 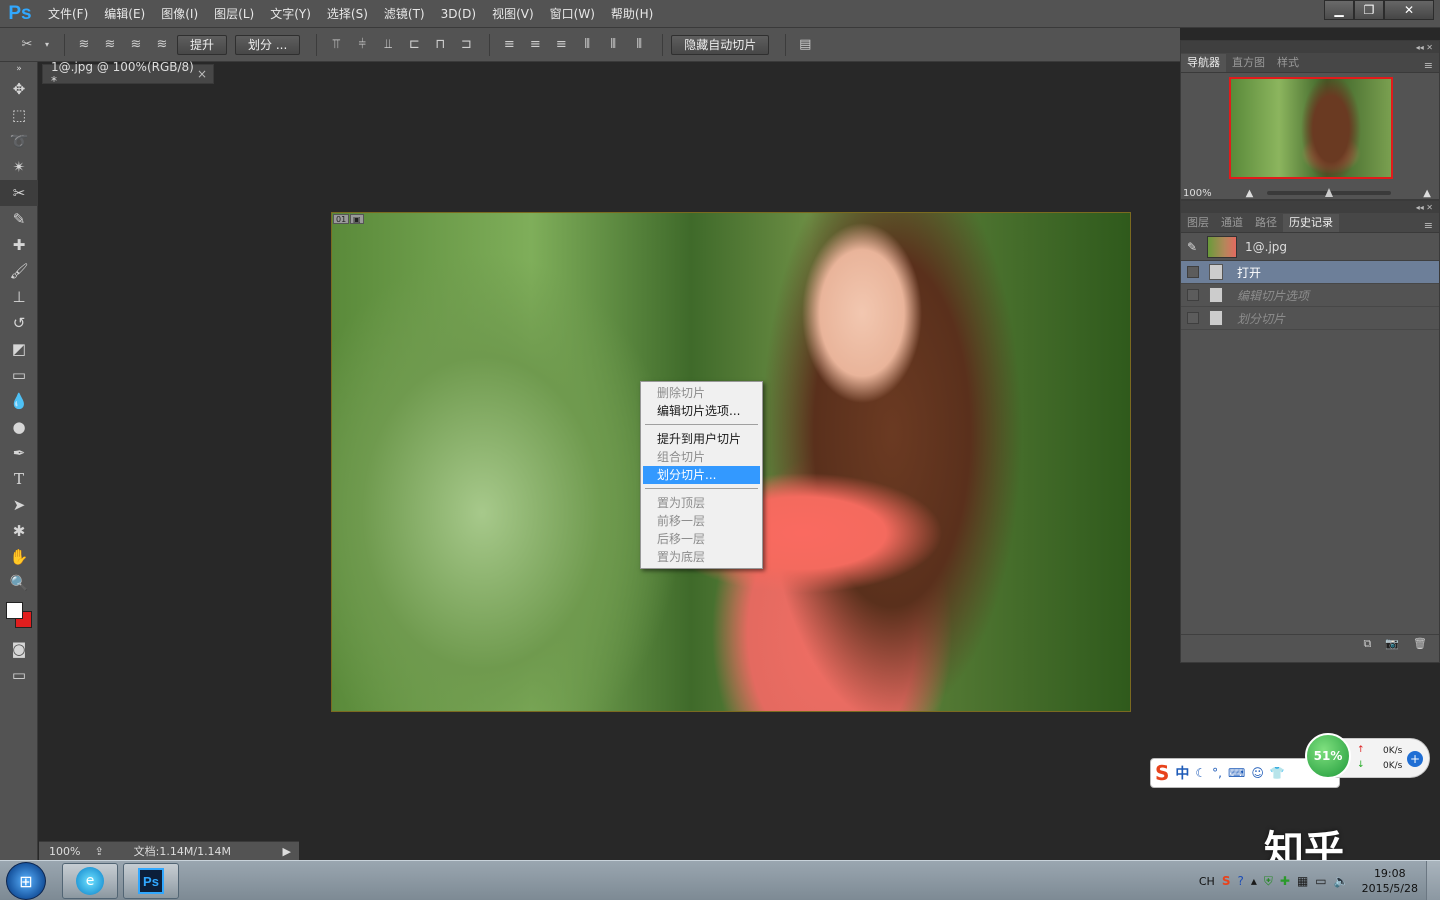 I want to click on start-button-icon: ⊞, so click(x=26, y=881).